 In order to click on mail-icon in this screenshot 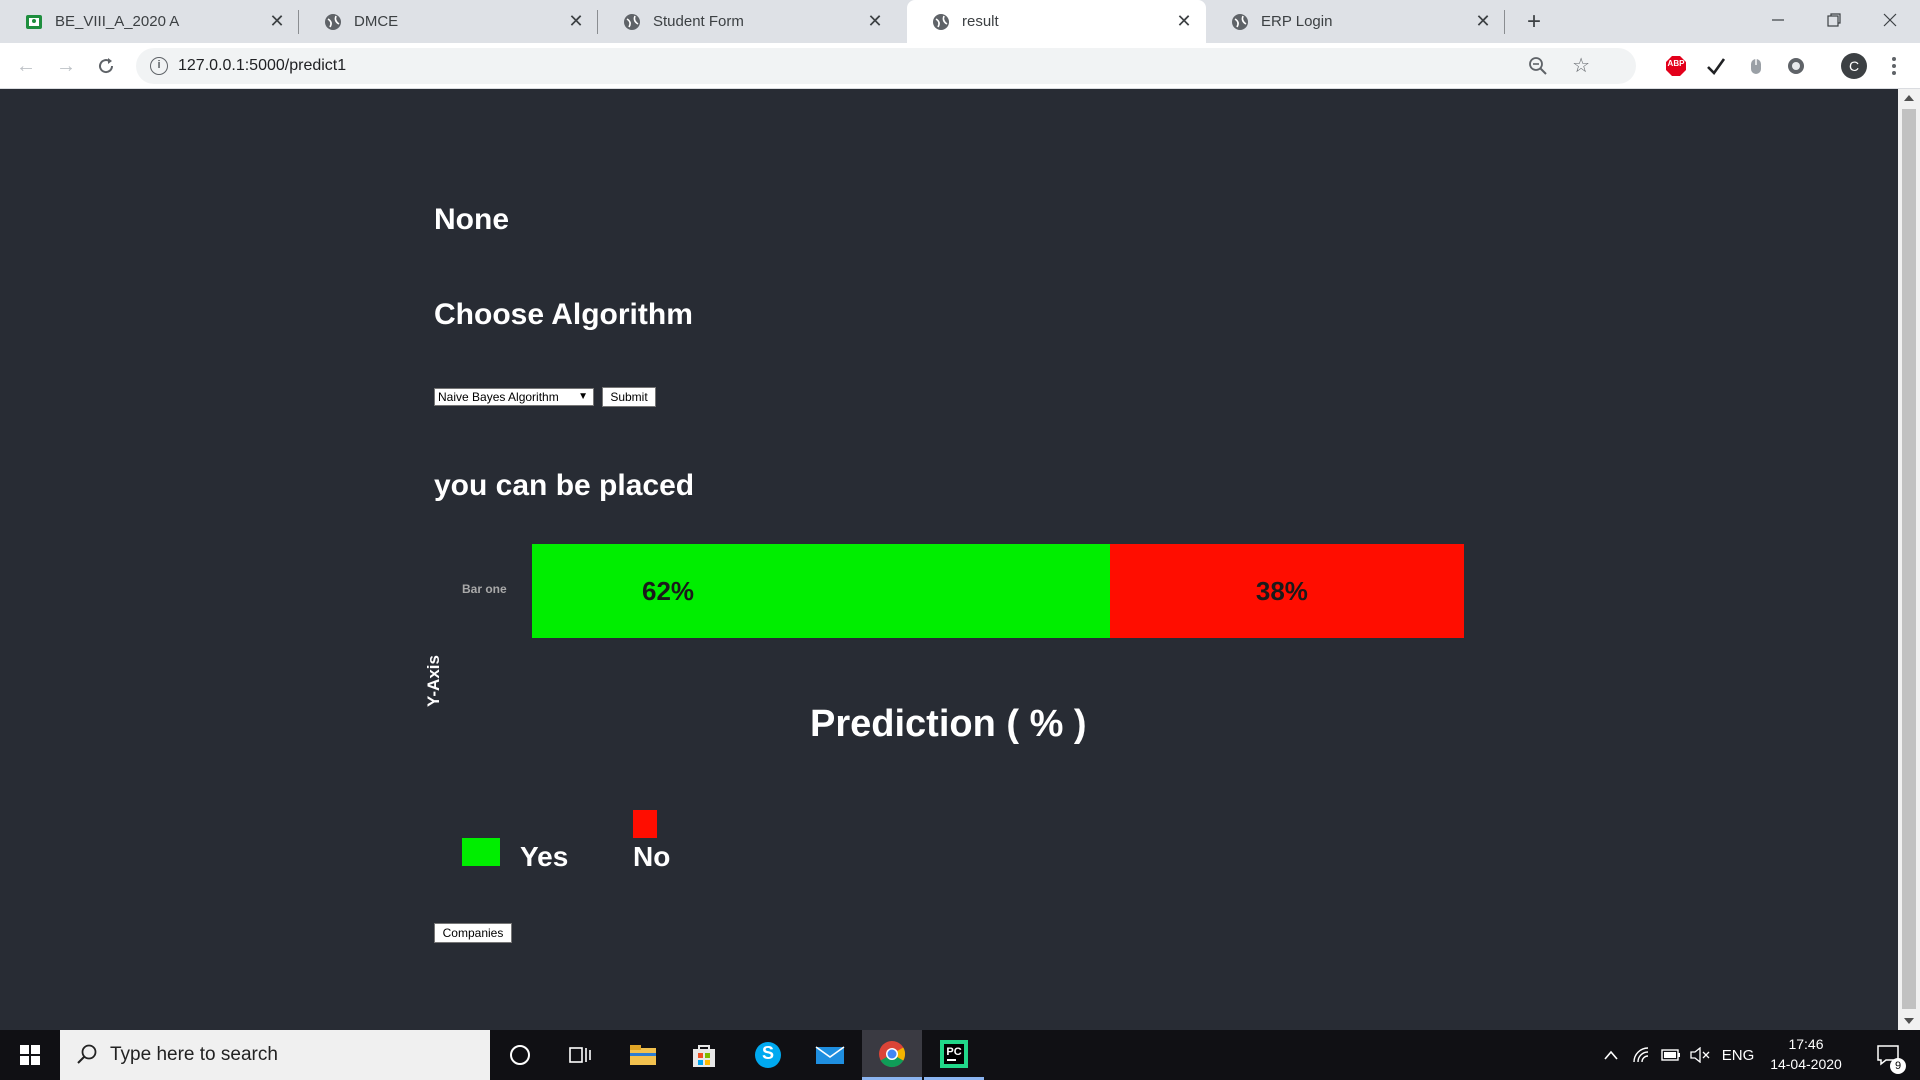, I will do `click(830, 1055)`.